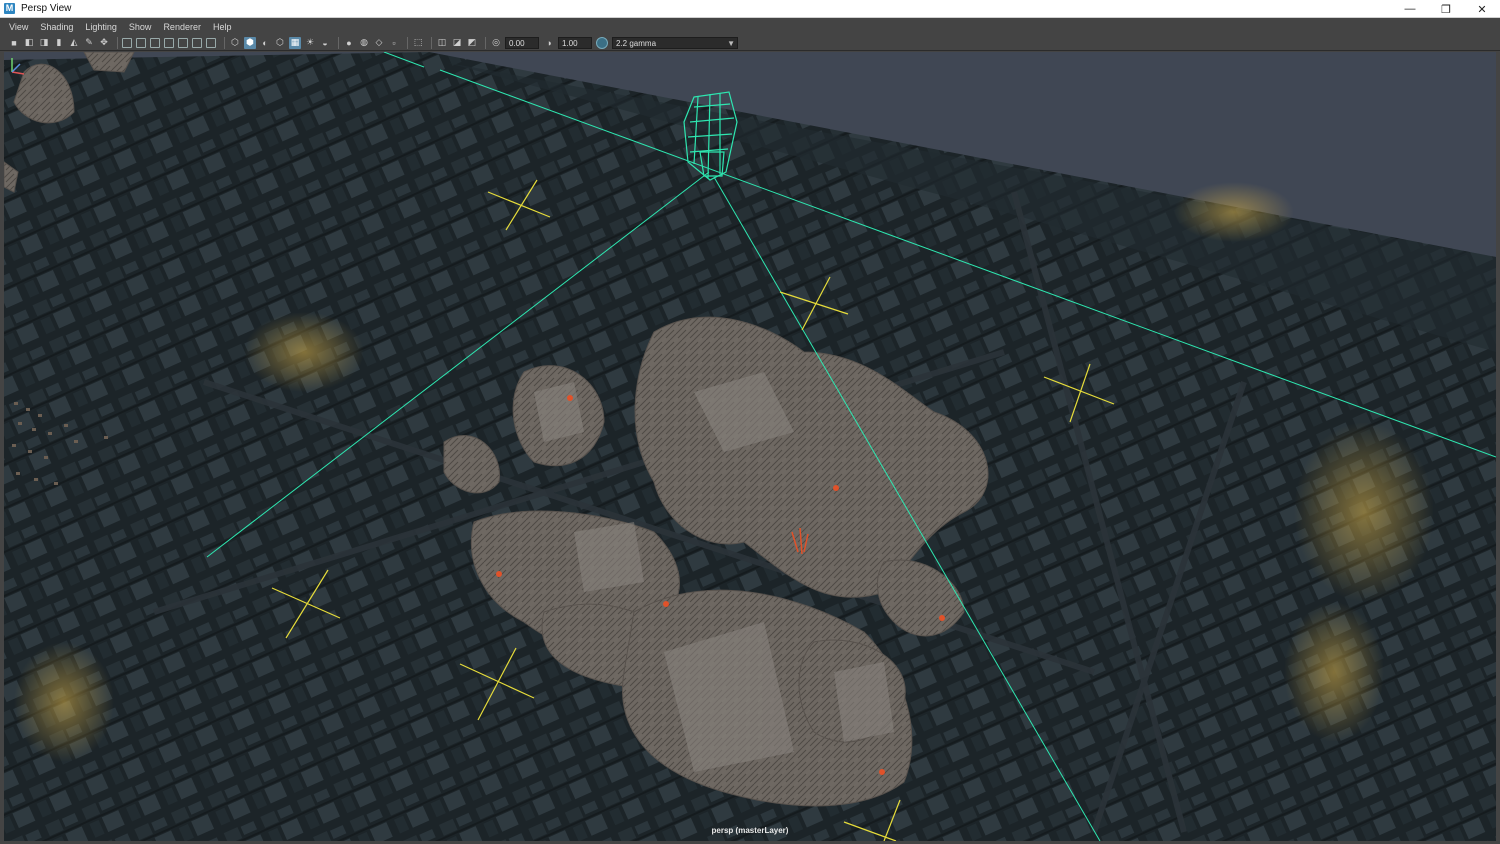 The image size is (1500, 844). I want to click on anti-aliasing-icon: ◇, so click(379, 43).